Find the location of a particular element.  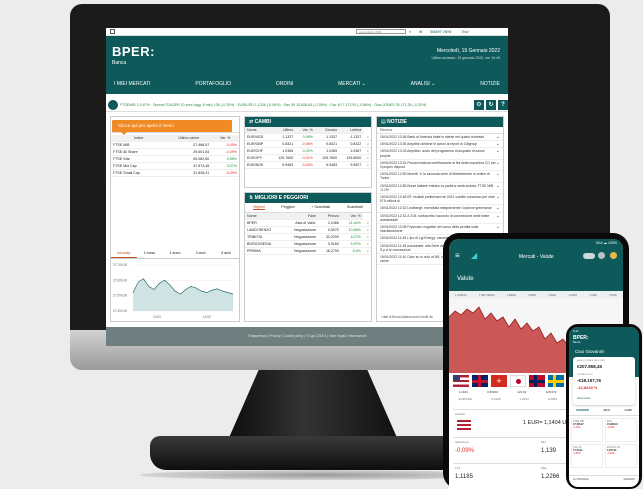

nav-ordini: ORDINI is located at coordinates (285, 84).